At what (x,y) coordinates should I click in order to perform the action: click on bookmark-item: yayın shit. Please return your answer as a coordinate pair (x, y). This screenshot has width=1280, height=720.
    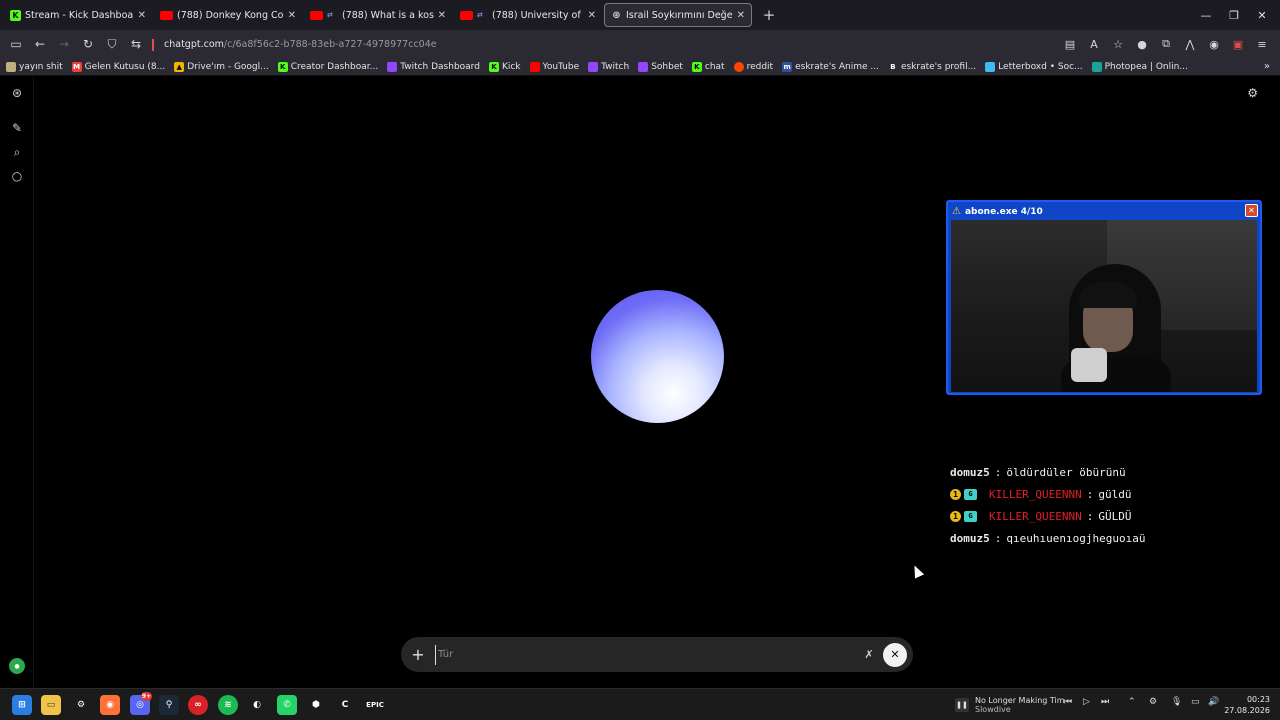
    Looking at the image, I should click on (34, 66).